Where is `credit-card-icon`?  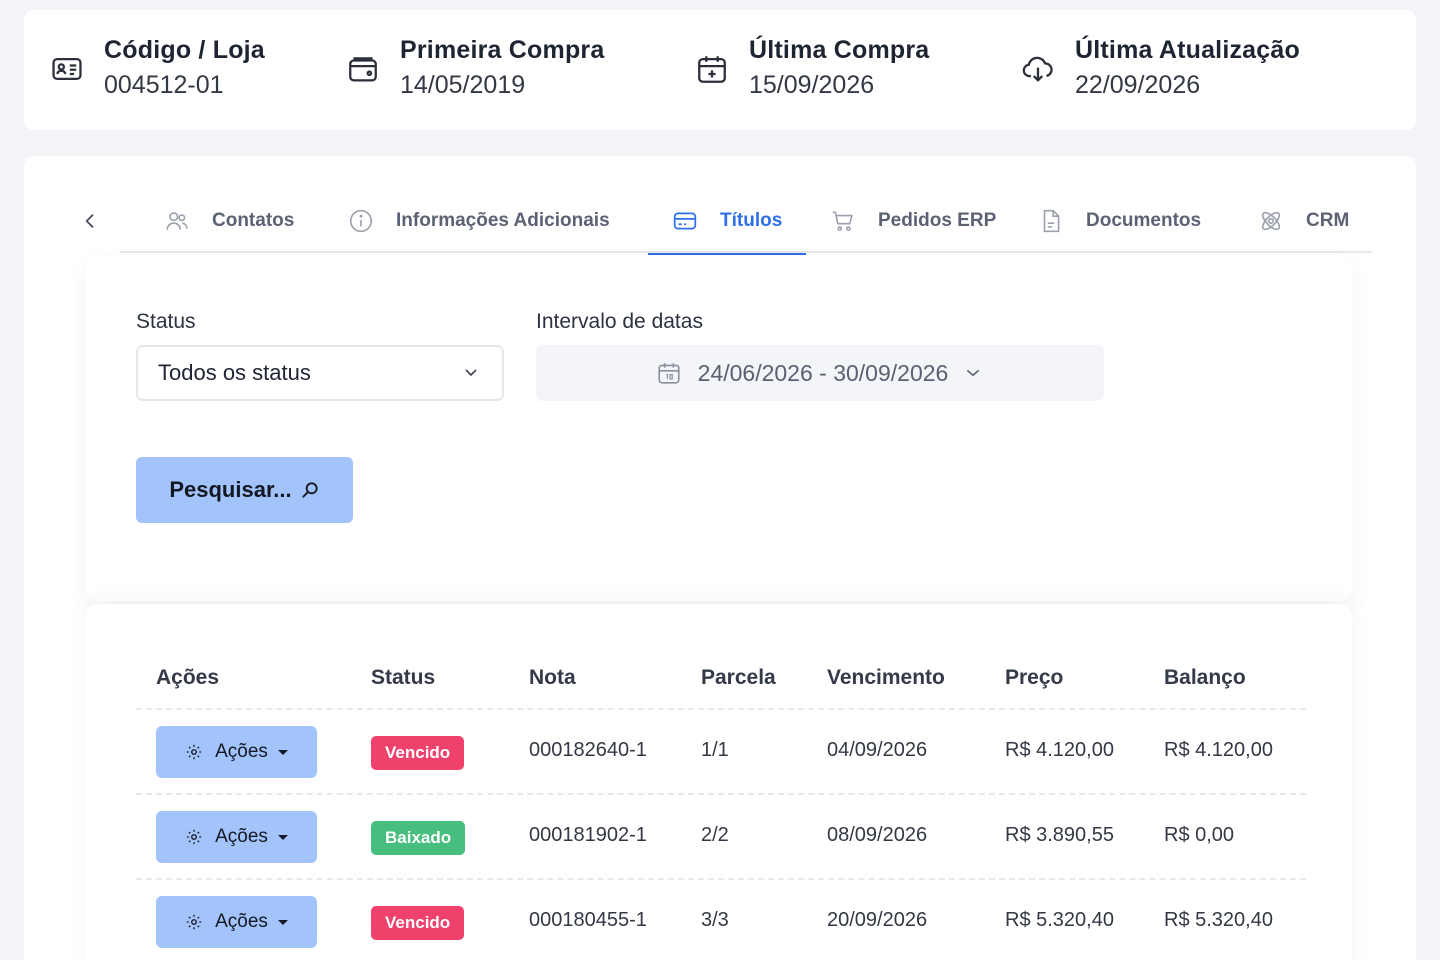
credit-card-icon is located at coordinates (685, 220).